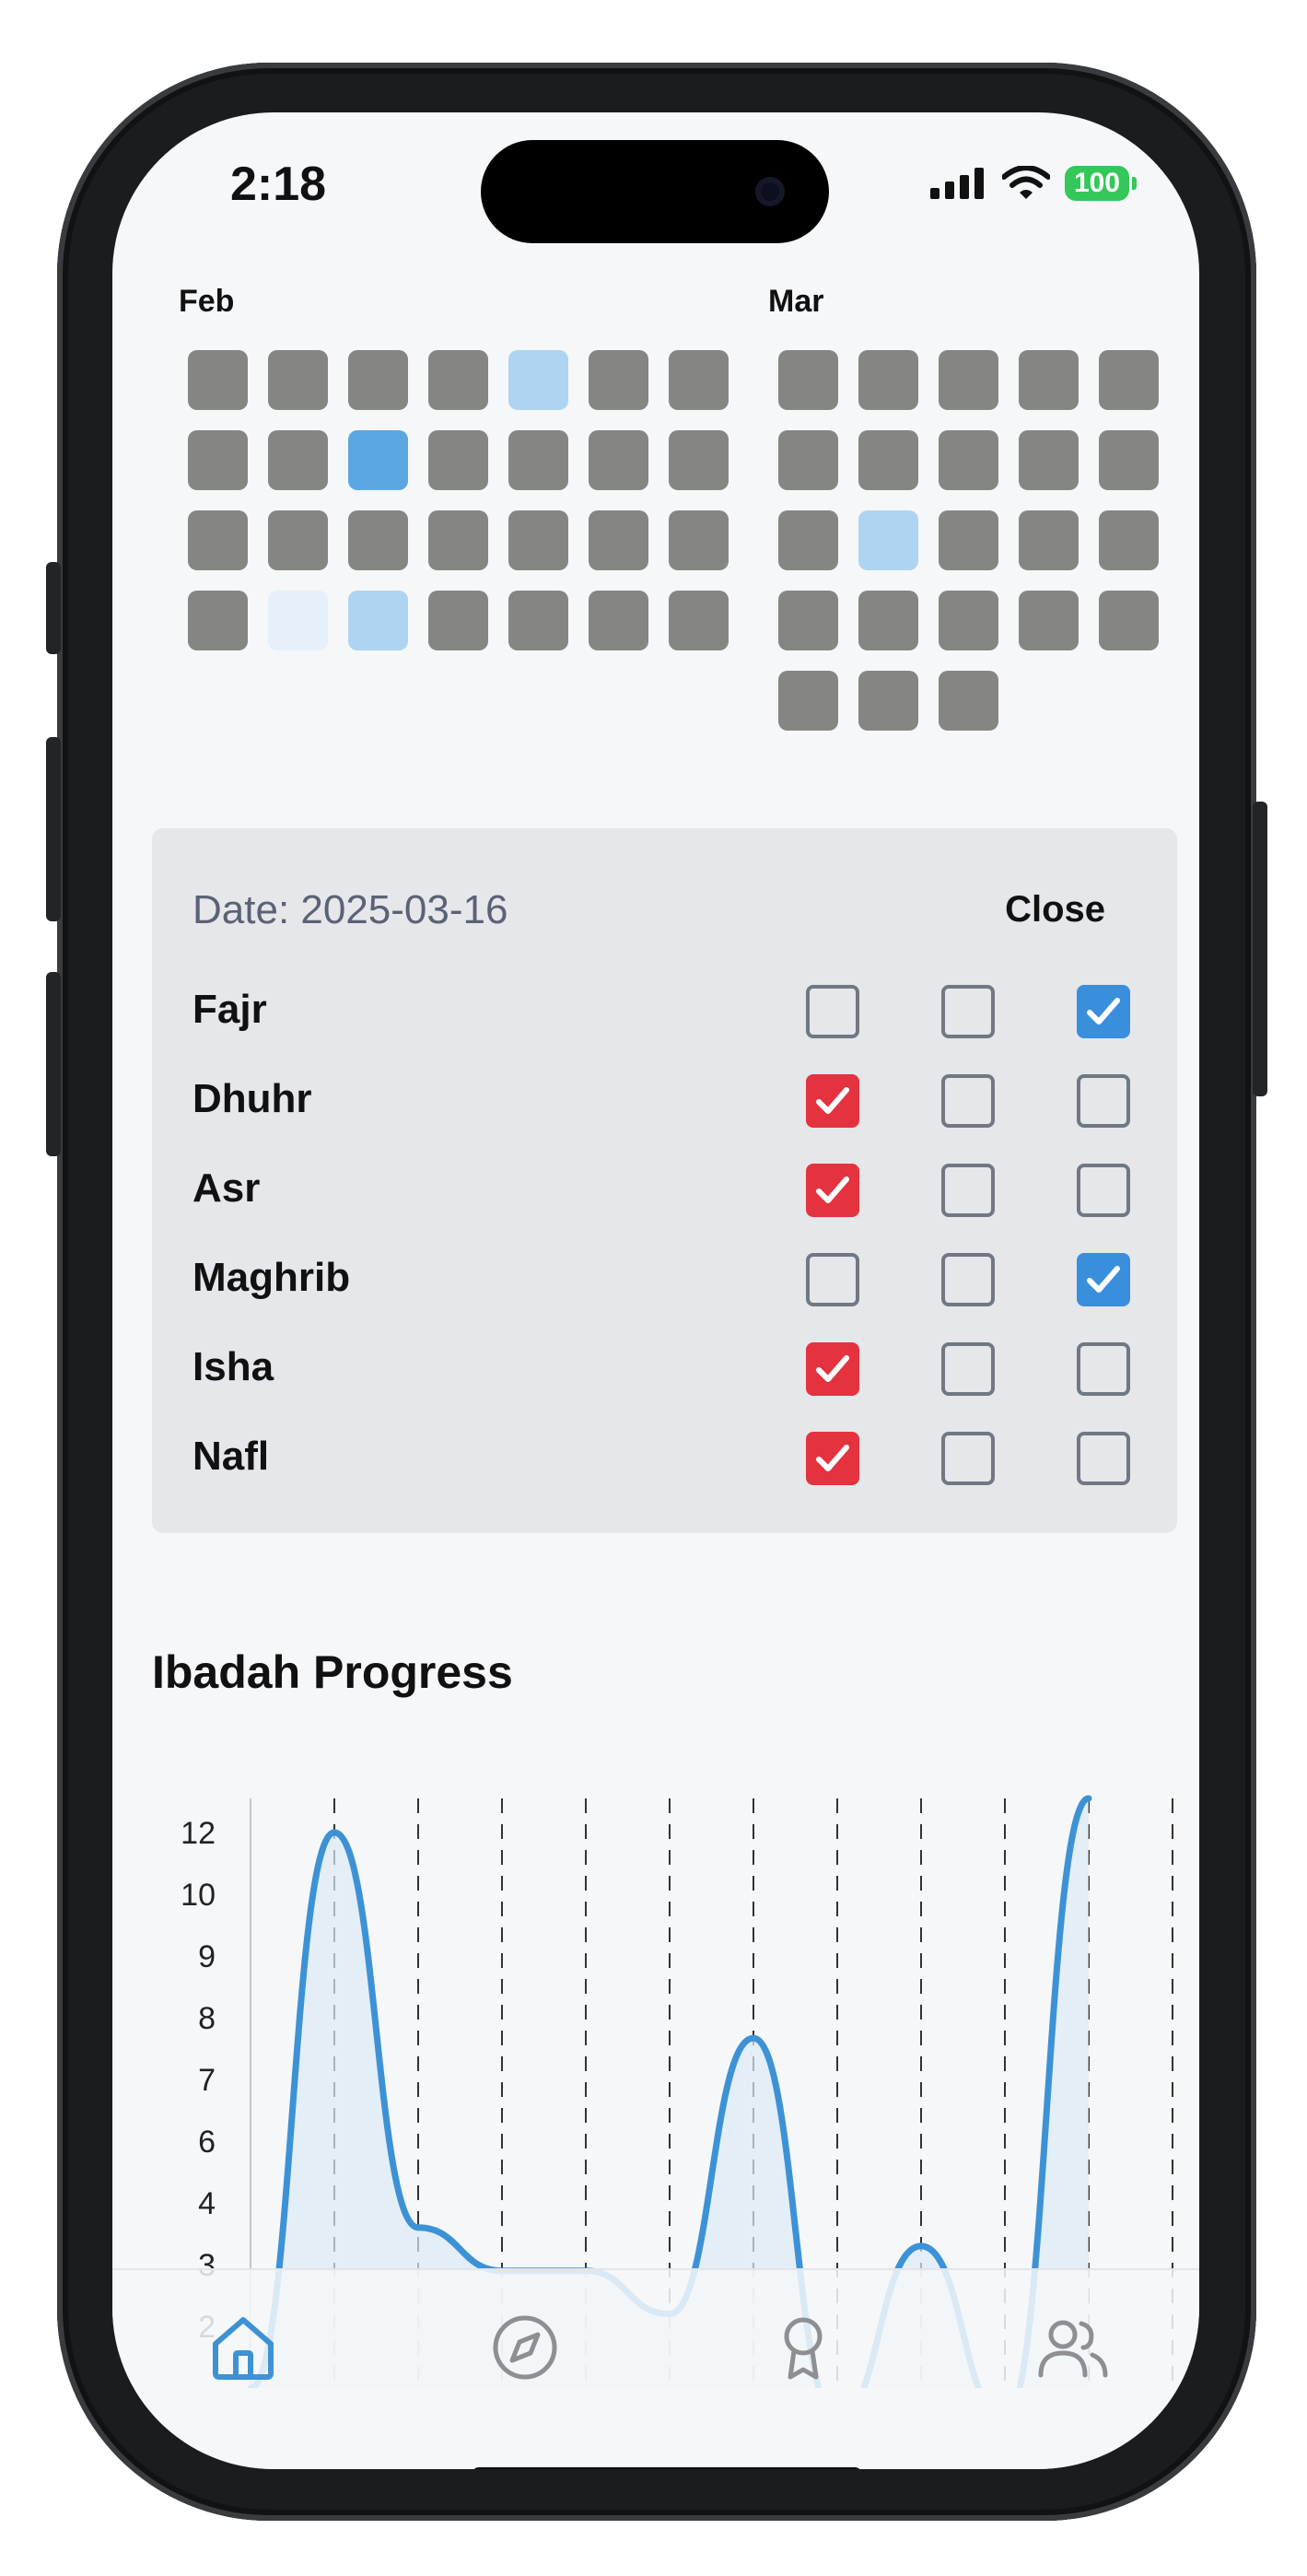 The height and width of the screenshot is (2576, 1307). I want to click on prayer-row-asr: Asr, so click(664, 1190).